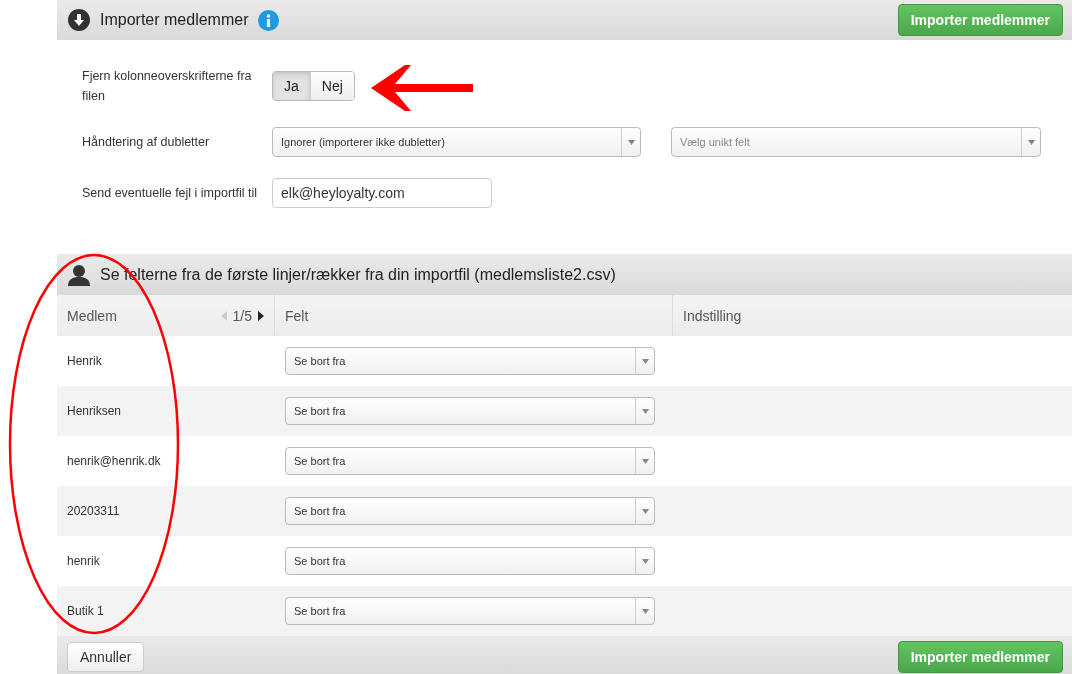 The width and height of the screenshot is (1072, 674). Describe the element at coordinates (79, 274) in the screenshot. I see `person-icon` at that location.